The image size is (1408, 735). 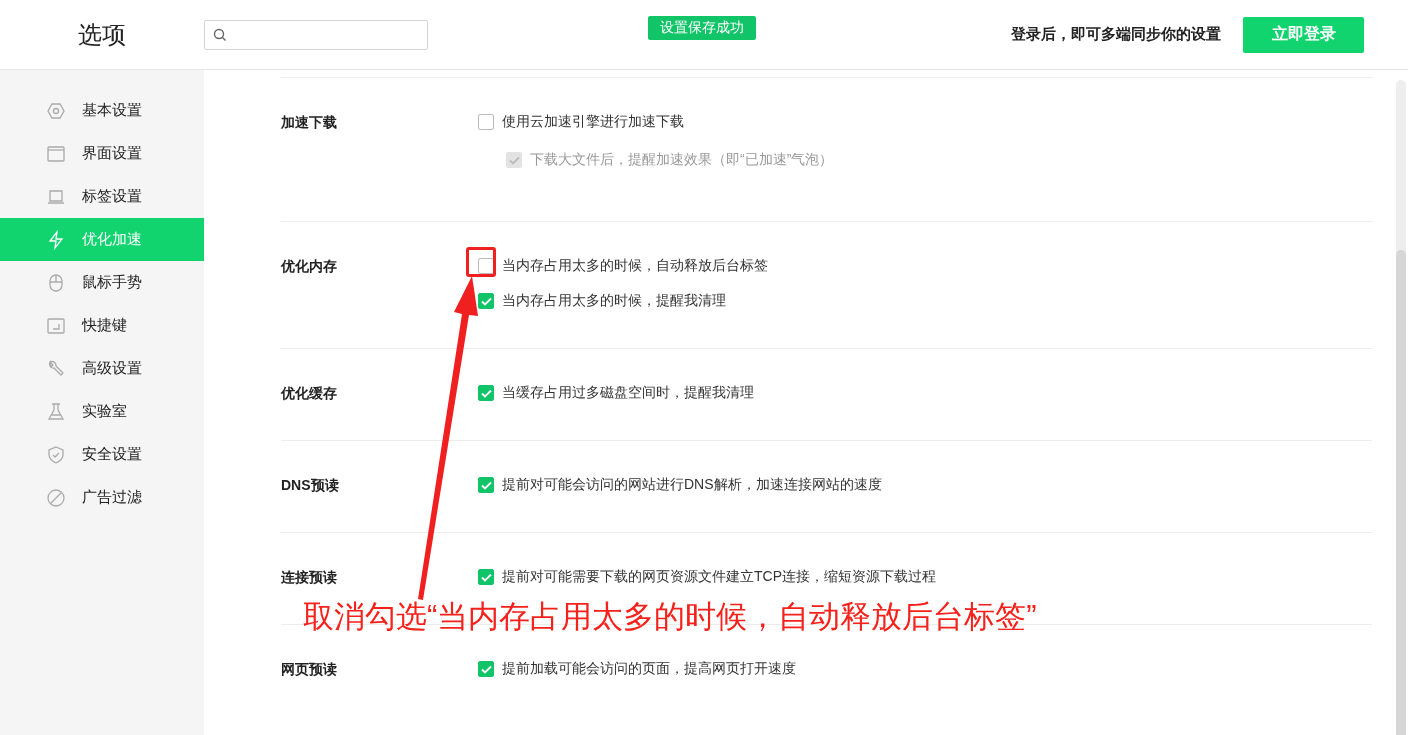 I want to click on sidebar-item: 实验室, so click(x=102, y=411).